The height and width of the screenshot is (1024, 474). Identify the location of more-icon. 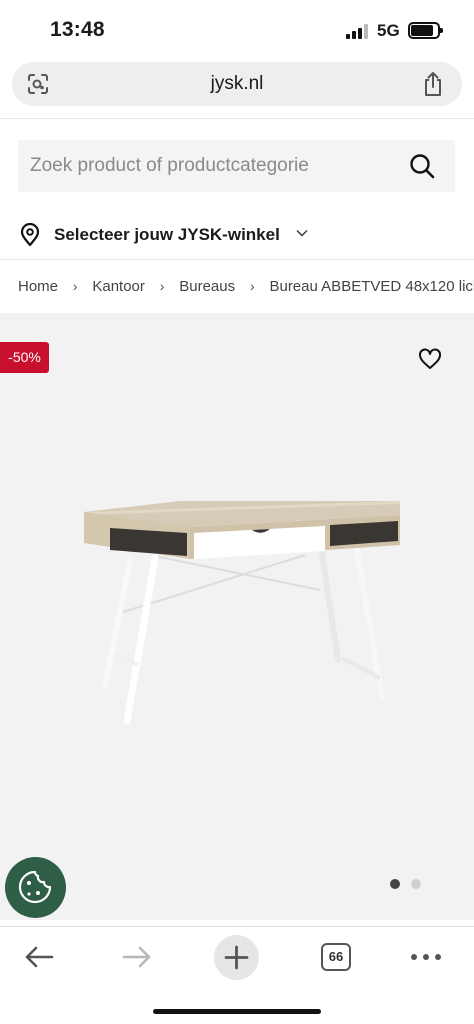
(426, 957).